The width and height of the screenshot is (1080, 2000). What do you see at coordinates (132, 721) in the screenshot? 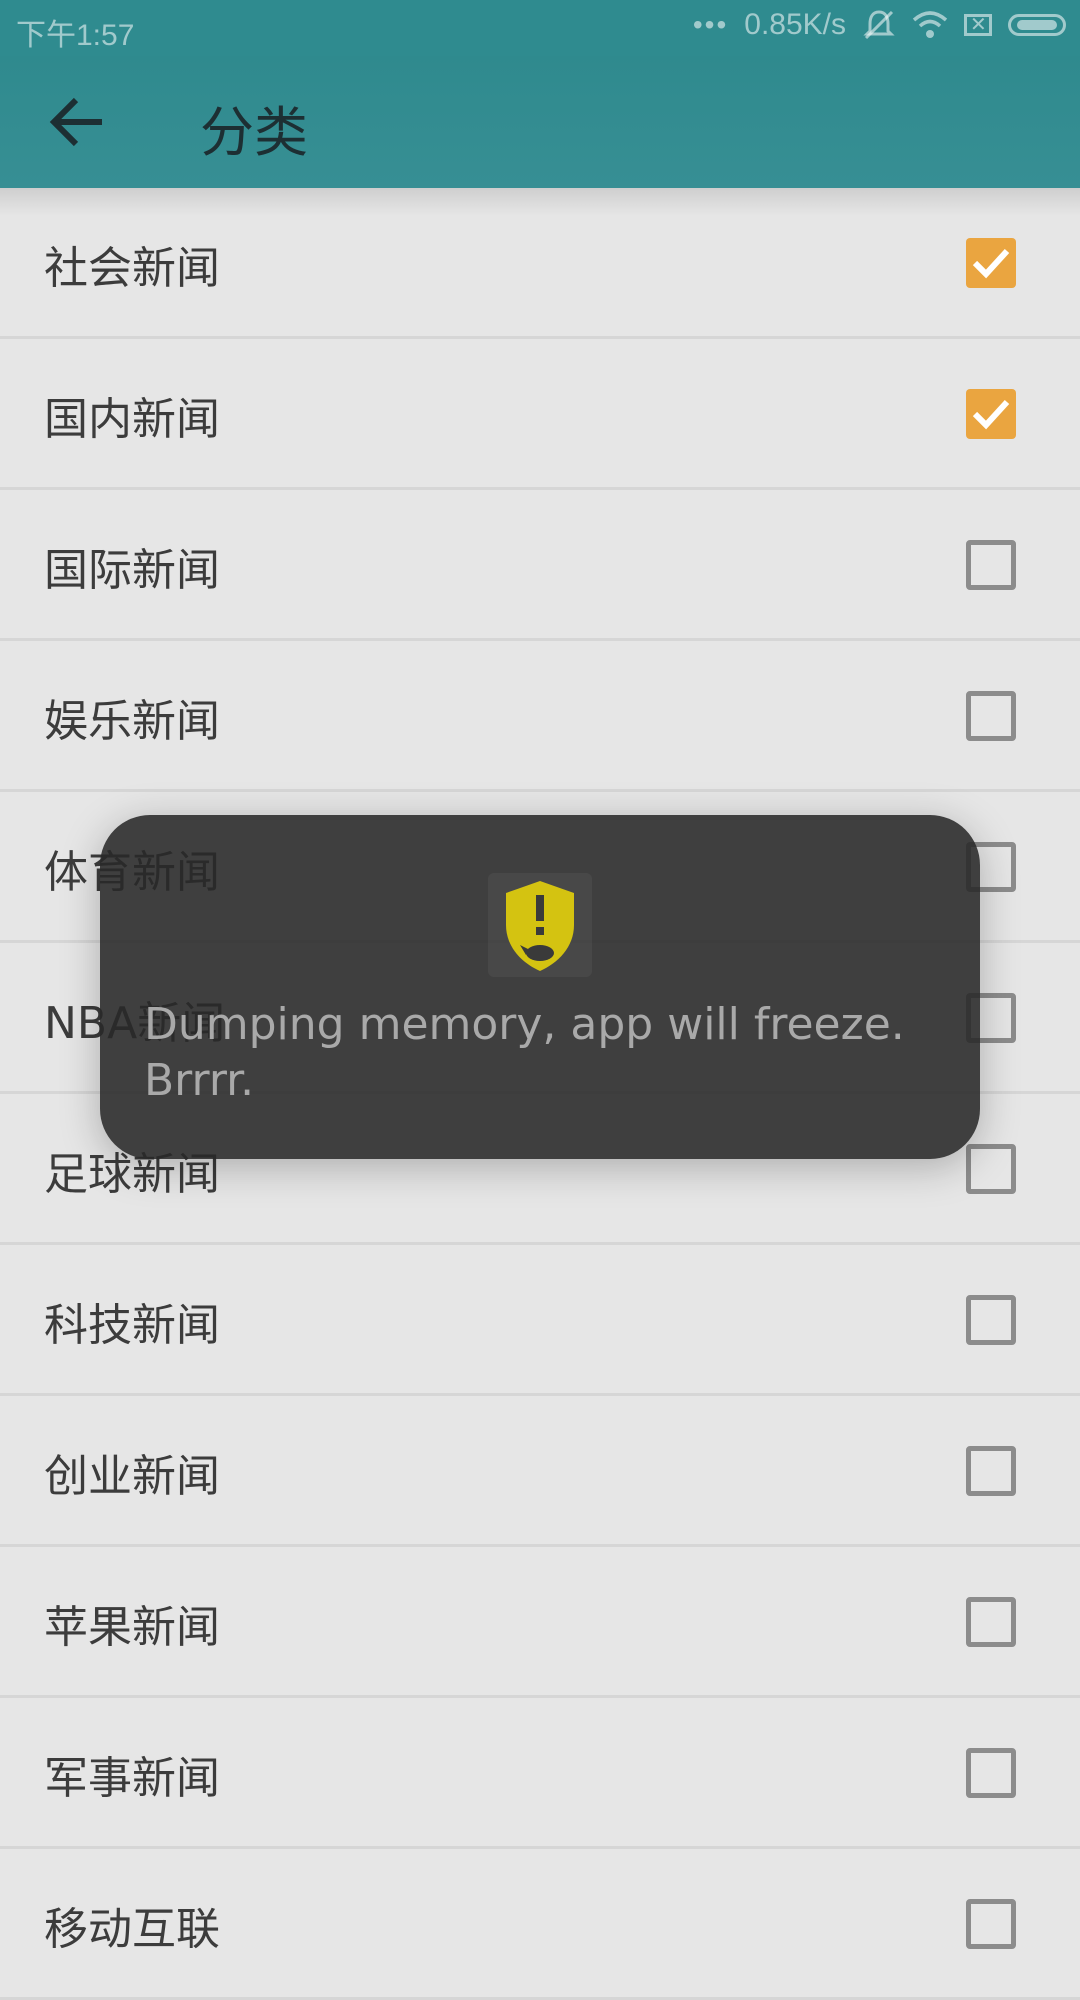
I see `category-label: 娱乐新闻` at bounding box center [132, 721].